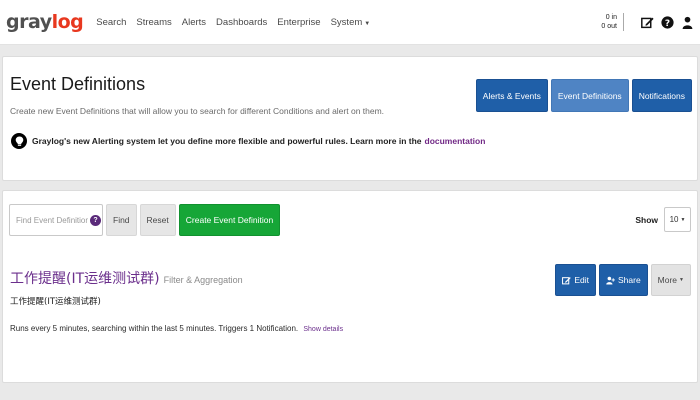  I want to click on event-definition-description: 工作提醒(IT运维测试群), so click(55, 302).